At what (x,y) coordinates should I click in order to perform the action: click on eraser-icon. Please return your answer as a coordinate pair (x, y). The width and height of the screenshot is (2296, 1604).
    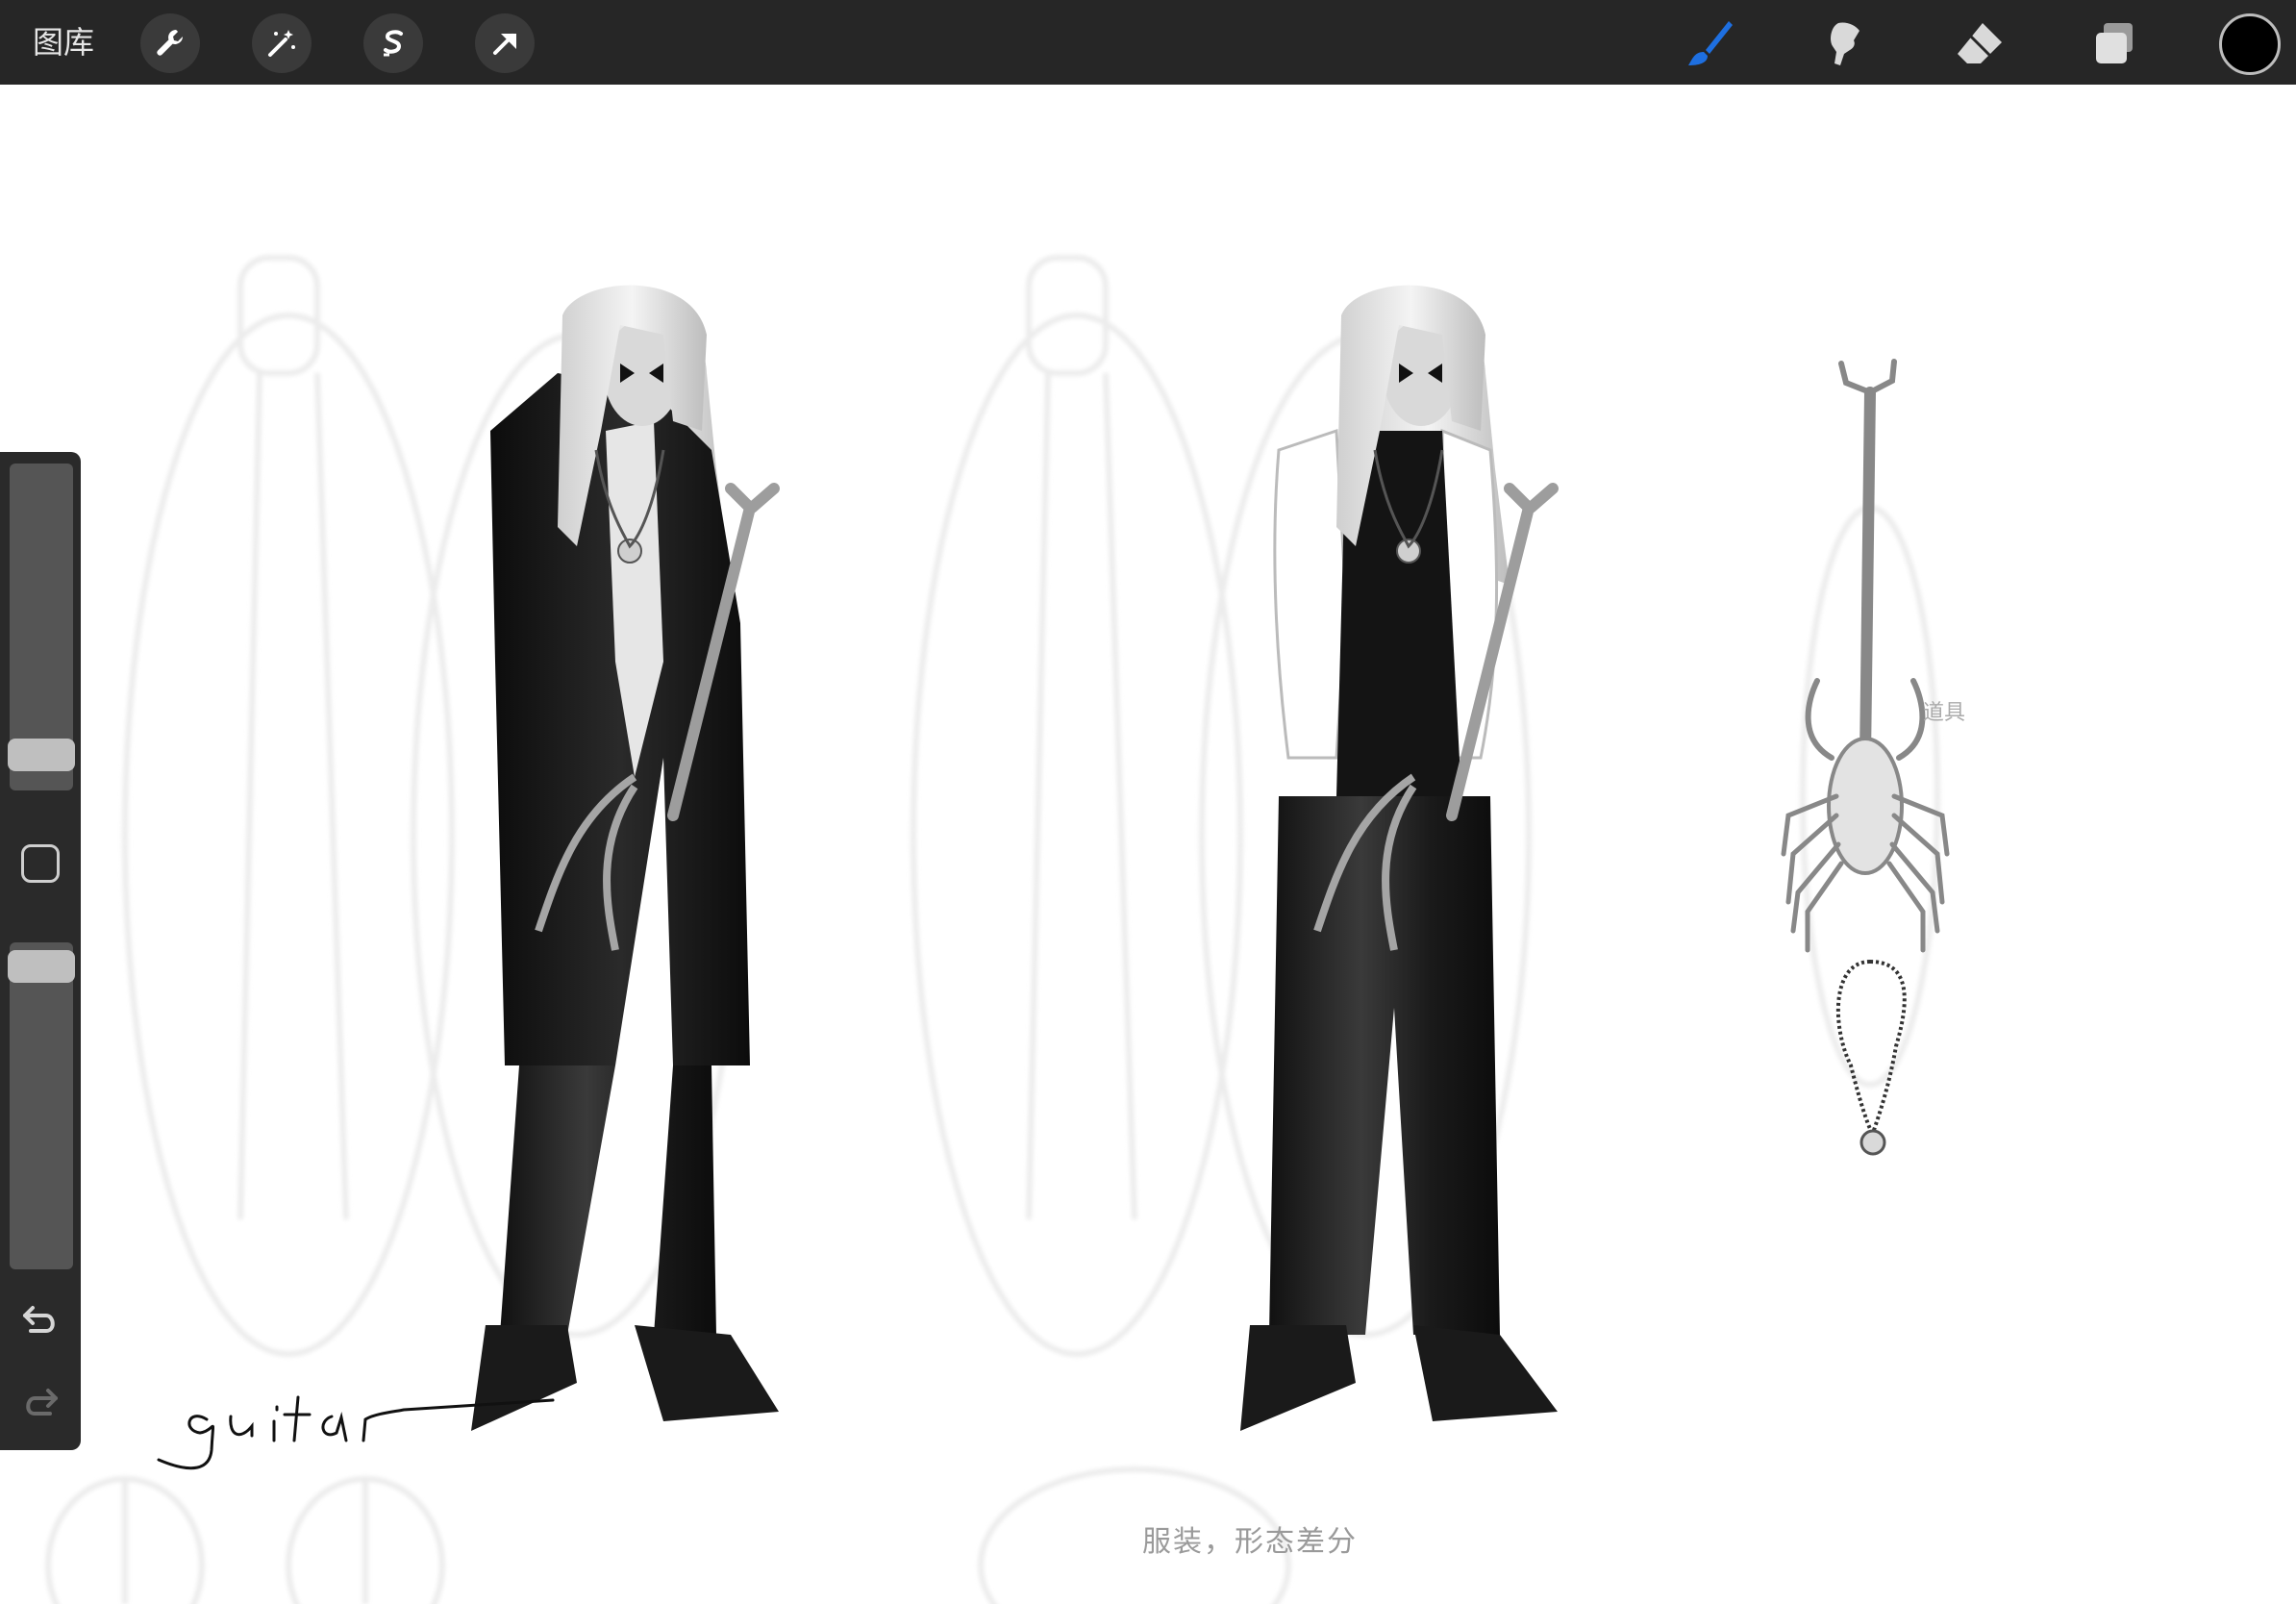
    Looking at the image, I should click on (1980, 43).